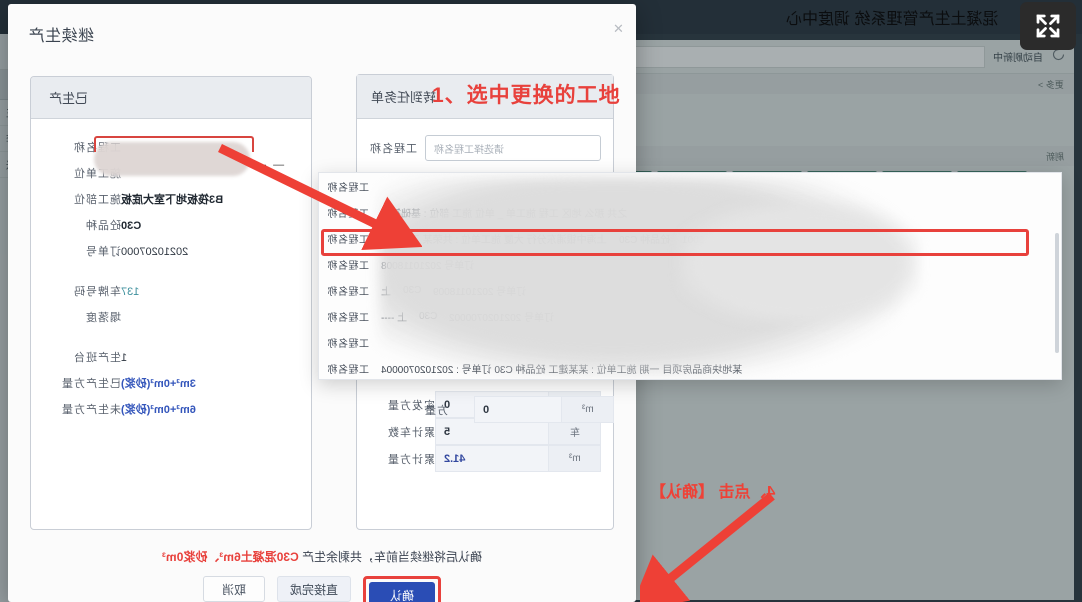  What do you see at coordinates (313, 589) in the screenshot?
I see `finish-directly-button: 直接完成` at bounding box center [313, 589].